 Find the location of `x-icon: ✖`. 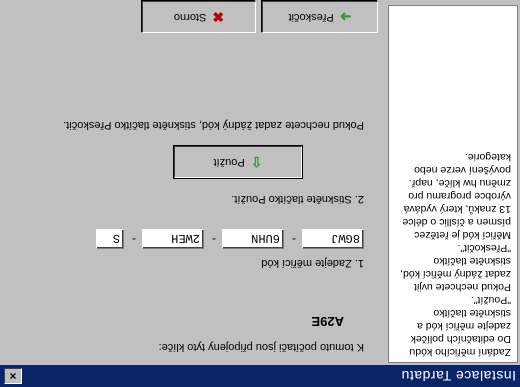

x-icon: ✖ is located at coordinates (218, 17).